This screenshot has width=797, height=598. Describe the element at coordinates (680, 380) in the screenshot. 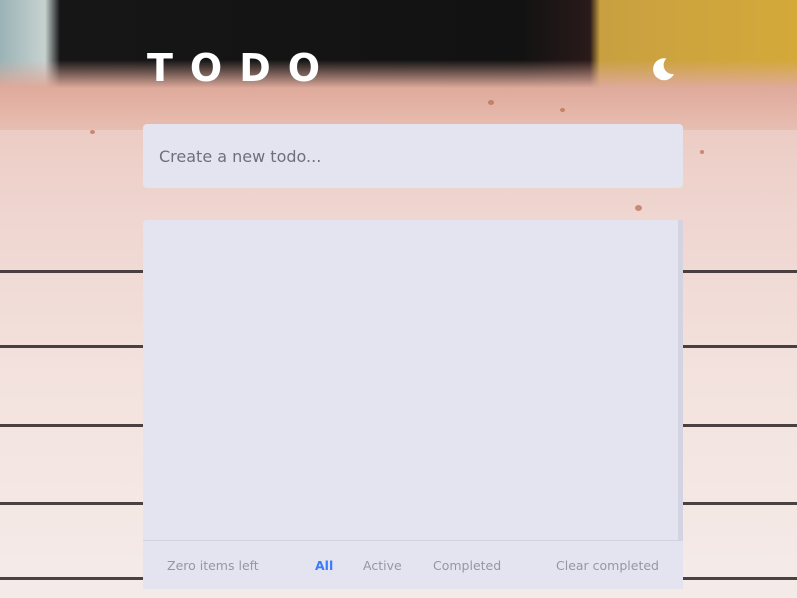

I see `todo-list-scrollbar` at that location.